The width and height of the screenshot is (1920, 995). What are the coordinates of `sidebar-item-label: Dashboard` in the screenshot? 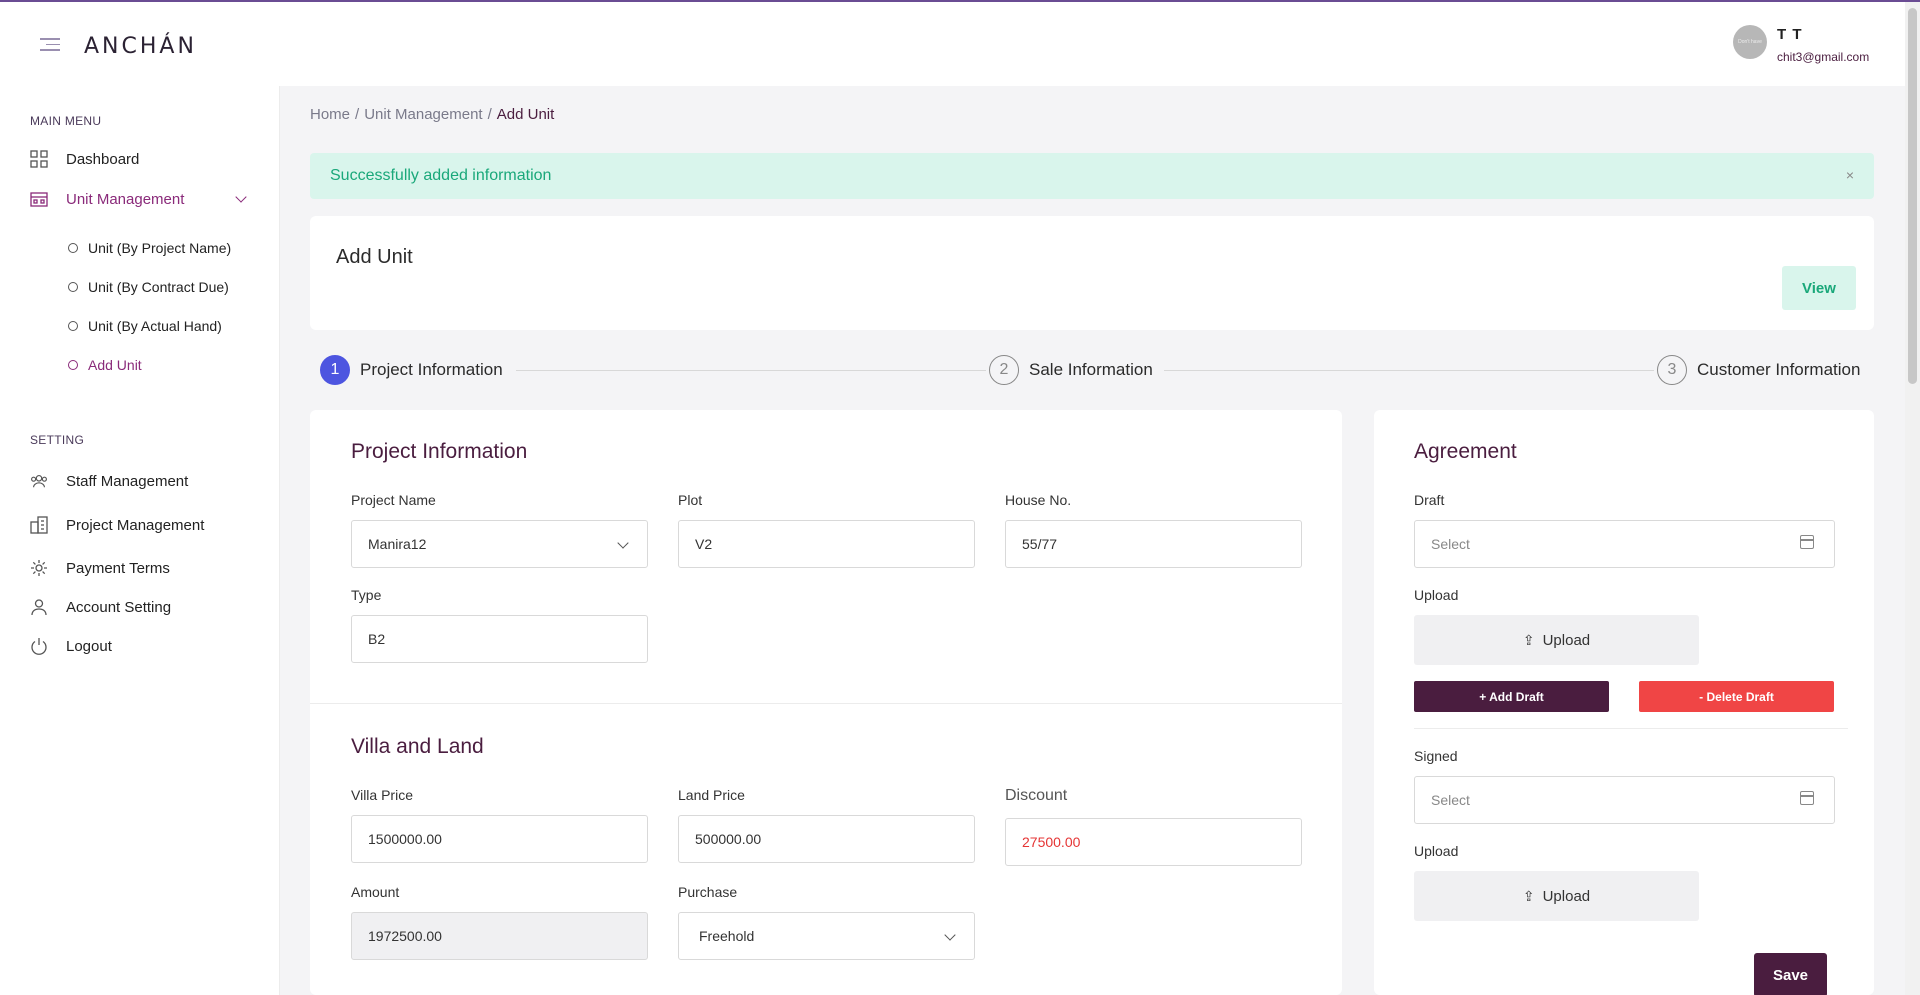 It's located at (103, 159).